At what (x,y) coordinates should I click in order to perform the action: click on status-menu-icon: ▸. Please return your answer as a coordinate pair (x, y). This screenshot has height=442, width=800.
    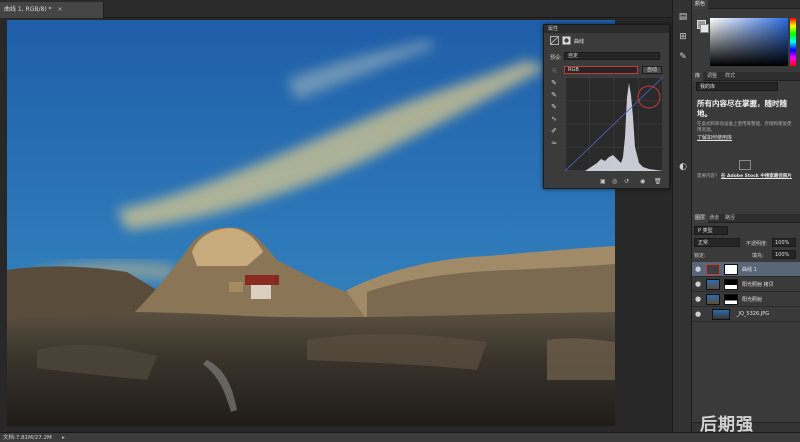
    Looking at the image, I should click on (63, 437).